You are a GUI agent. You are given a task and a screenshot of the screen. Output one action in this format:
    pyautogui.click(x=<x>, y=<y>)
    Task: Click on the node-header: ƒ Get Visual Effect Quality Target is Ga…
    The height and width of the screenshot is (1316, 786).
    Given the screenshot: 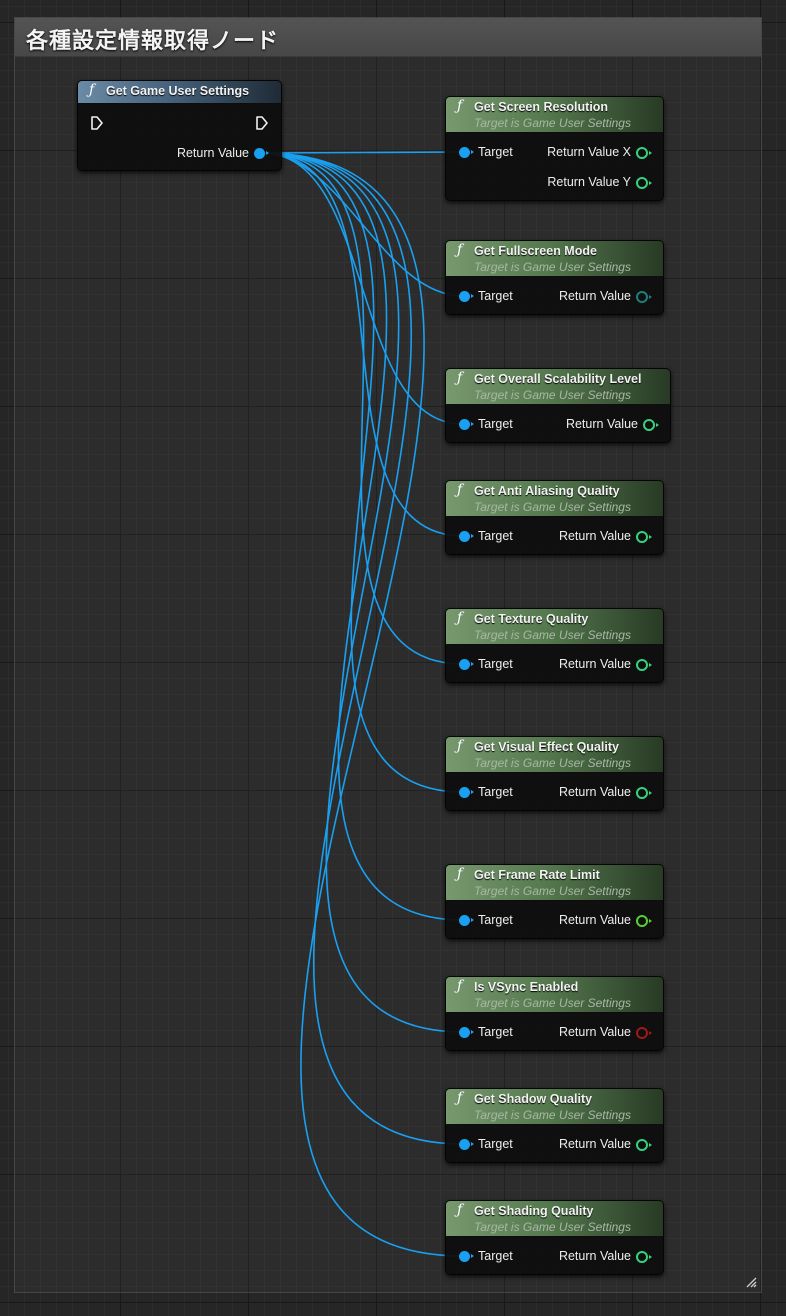 What is the action you would take?
    pyautogui.click(x=554, y=755)
    